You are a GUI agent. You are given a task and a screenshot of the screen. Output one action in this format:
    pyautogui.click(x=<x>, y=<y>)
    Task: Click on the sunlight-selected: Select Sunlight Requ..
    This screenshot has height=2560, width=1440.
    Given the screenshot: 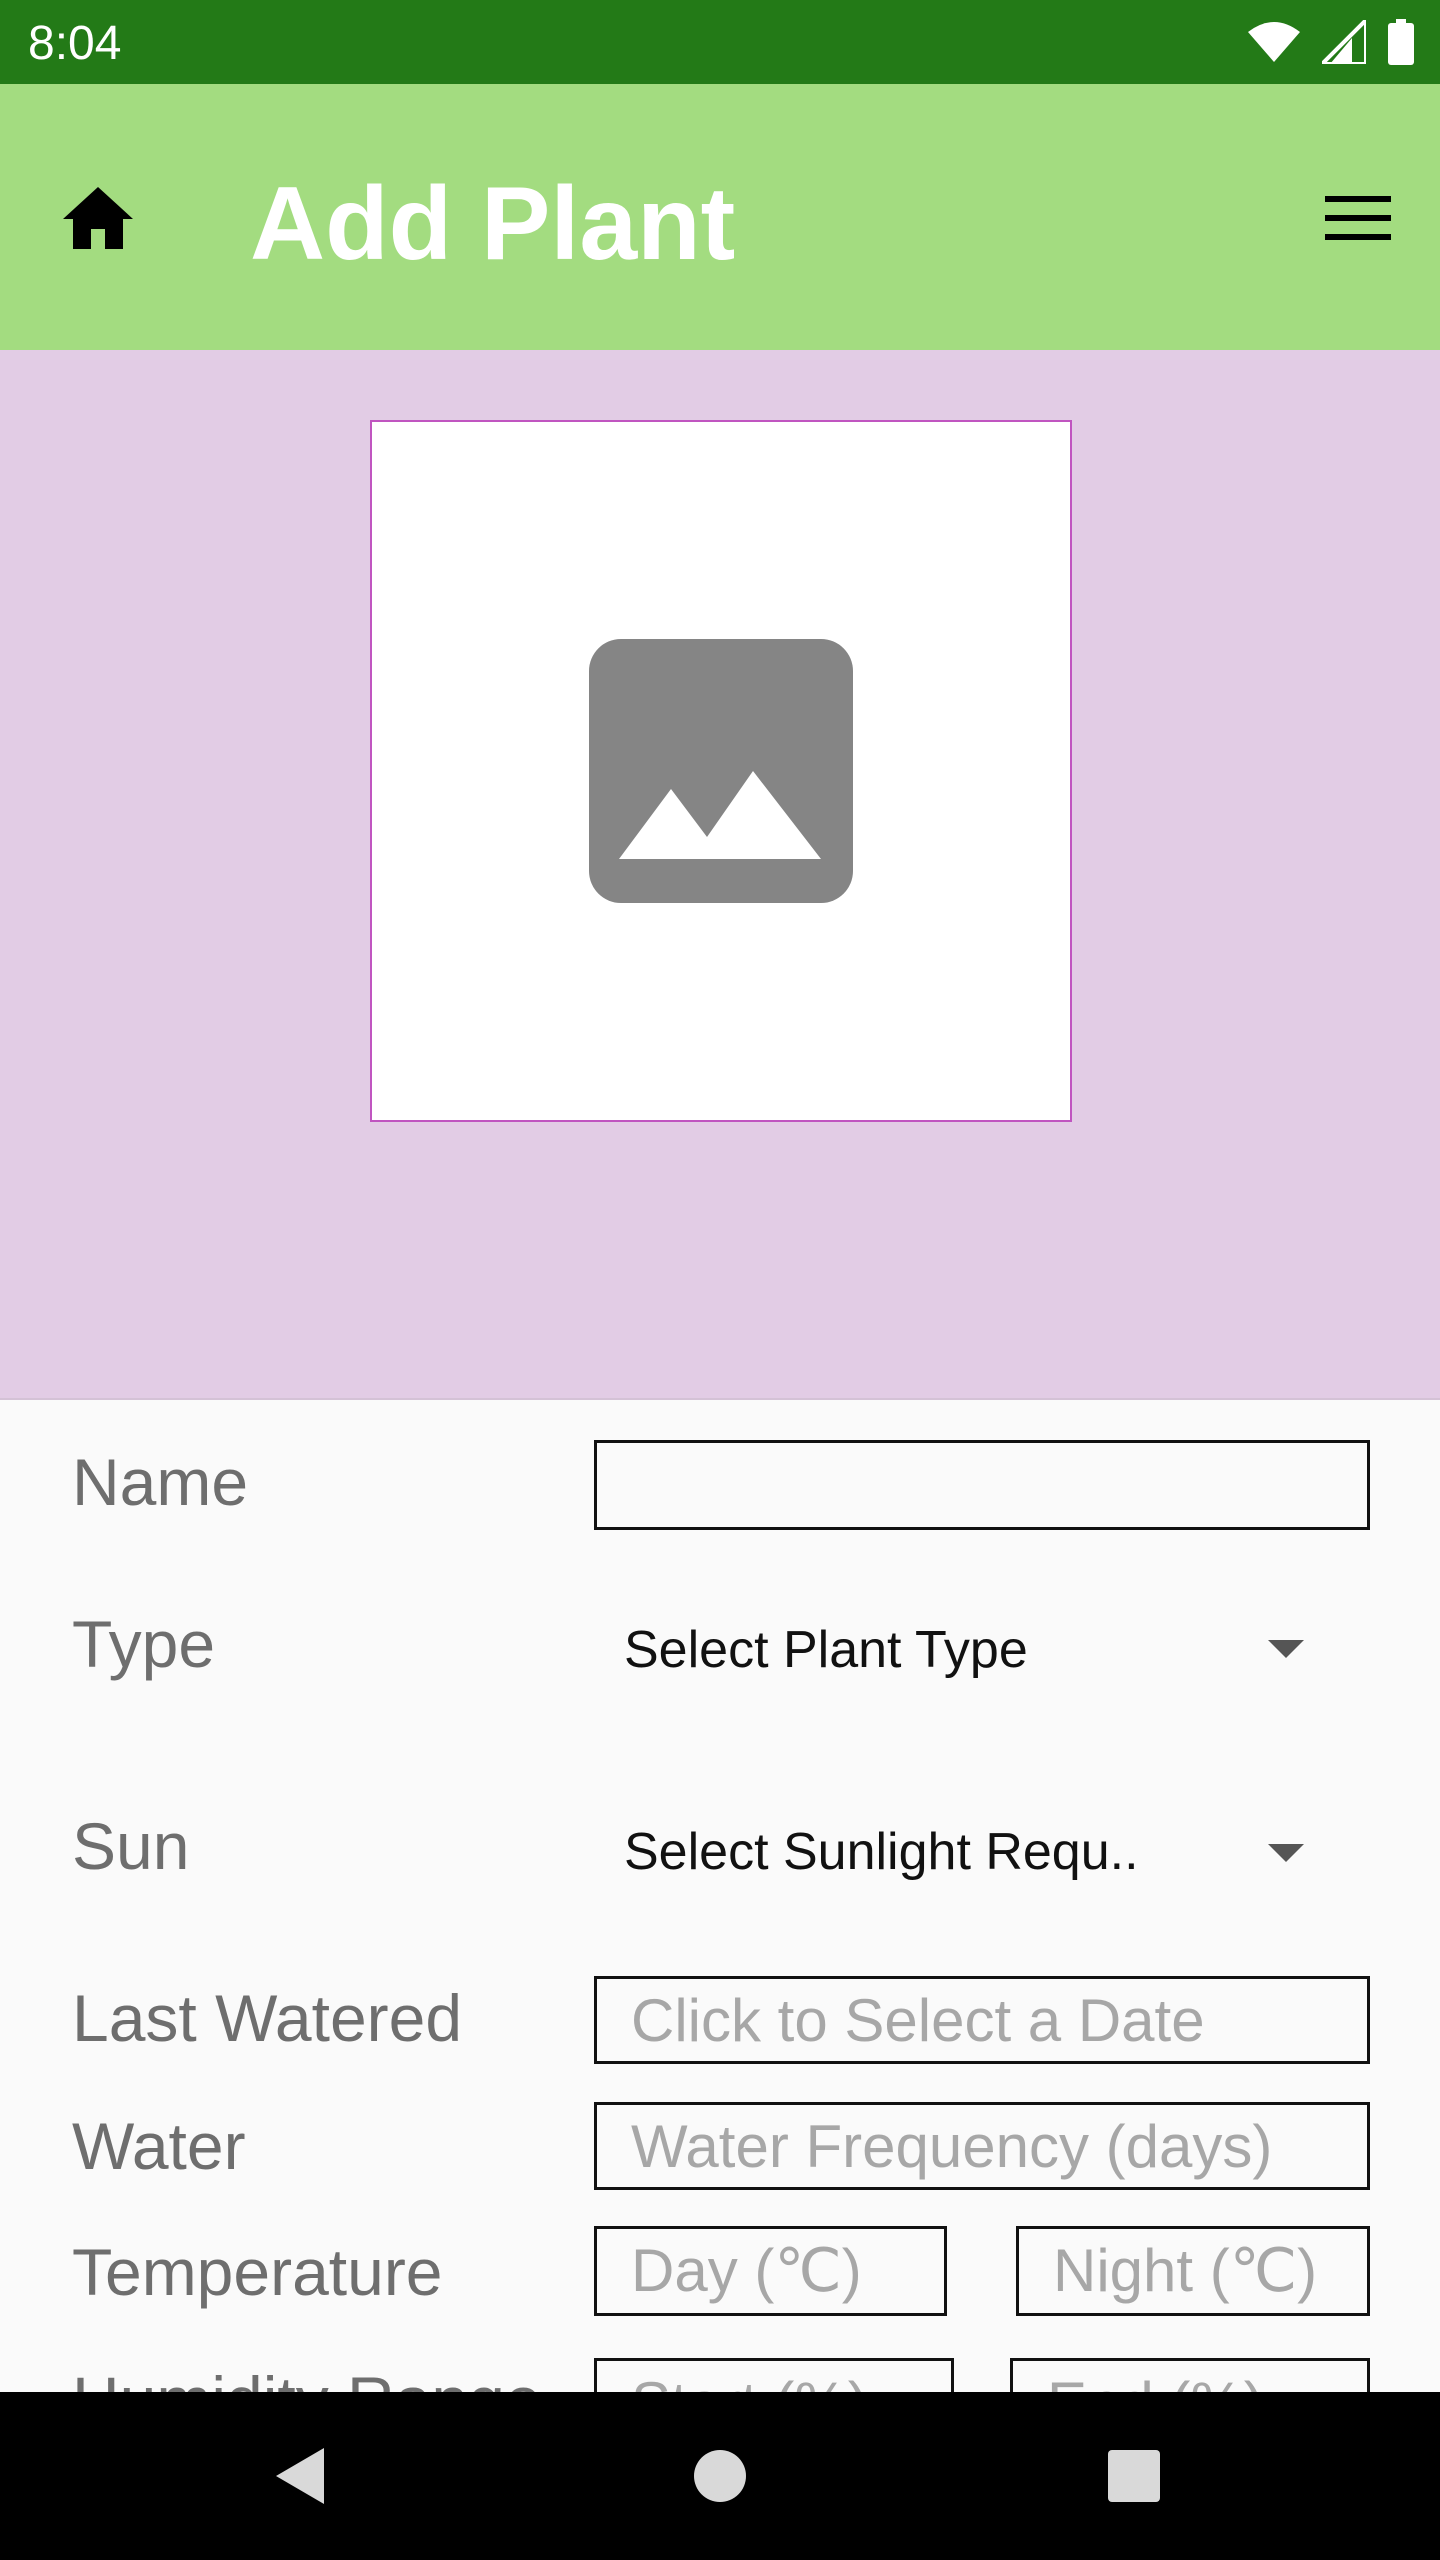 What is the action you would take?
    pyautogui.click(x=881, y=1852)
    